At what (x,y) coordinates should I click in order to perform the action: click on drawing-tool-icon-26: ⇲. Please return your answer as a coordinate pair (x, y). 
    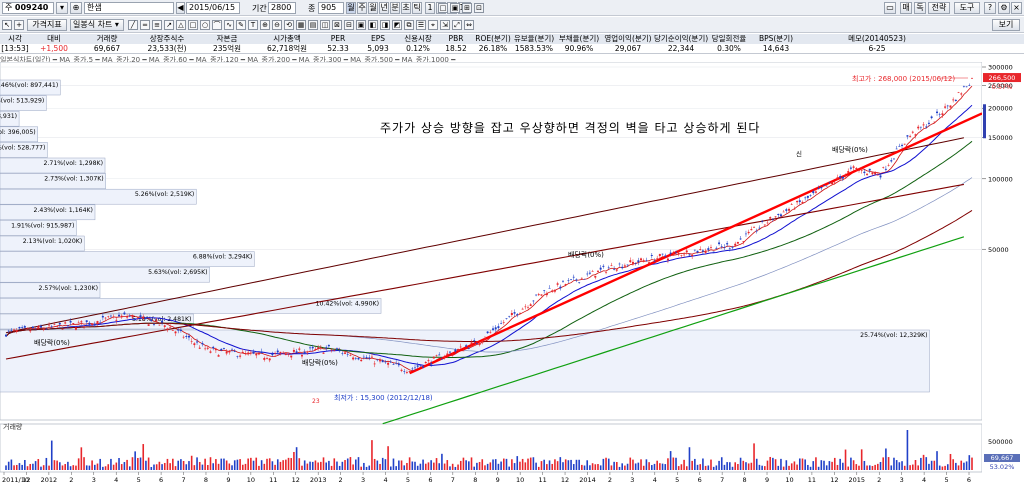
    Looking at the image, I should click on (445, 25).